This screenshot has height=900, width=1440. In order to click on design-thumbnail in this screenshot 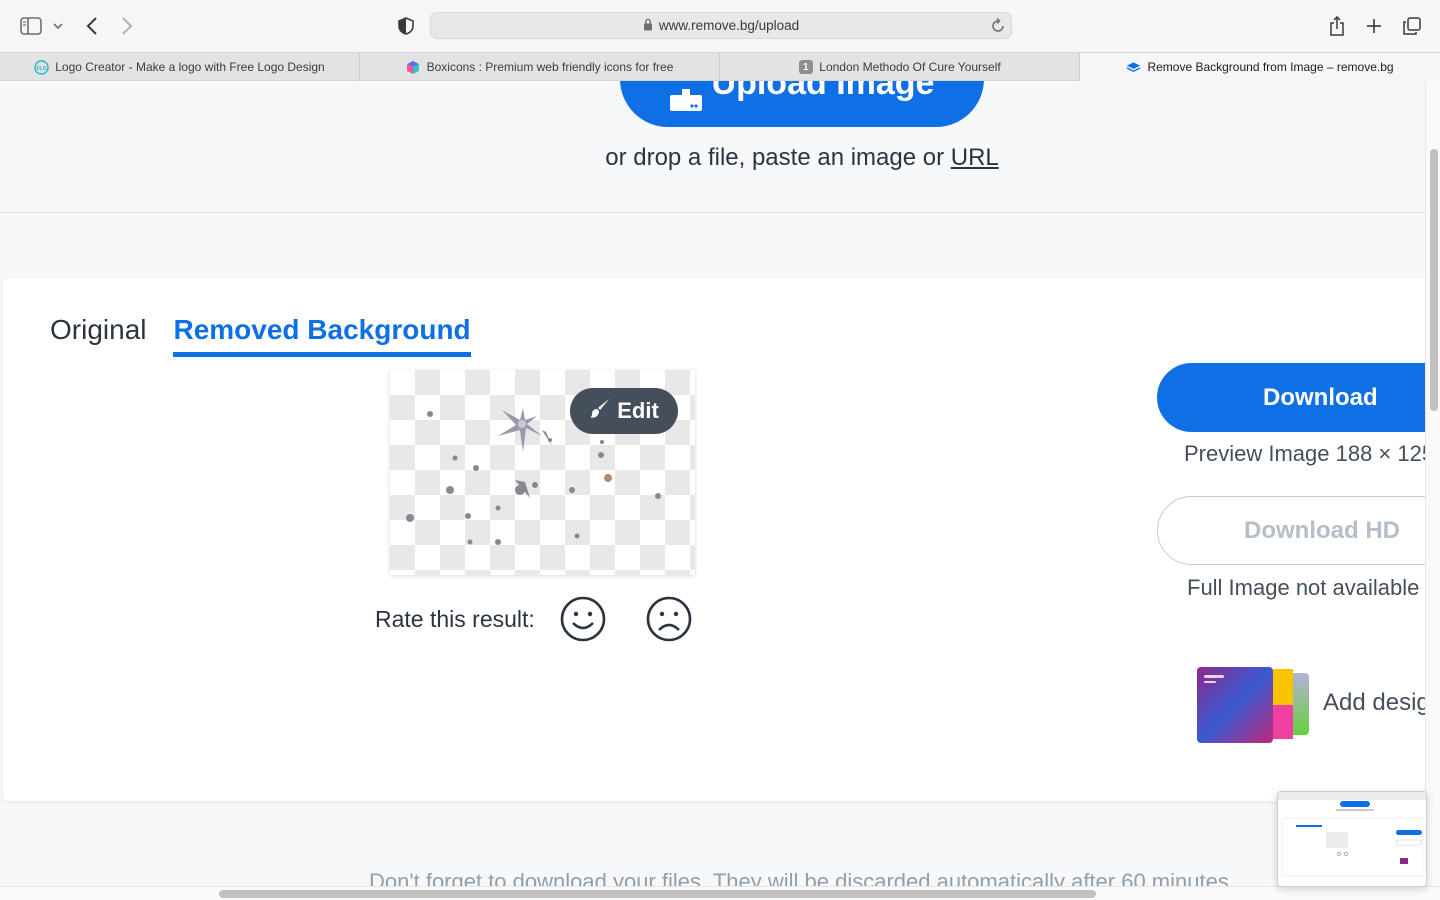, I will do `click(1253, 703)`.